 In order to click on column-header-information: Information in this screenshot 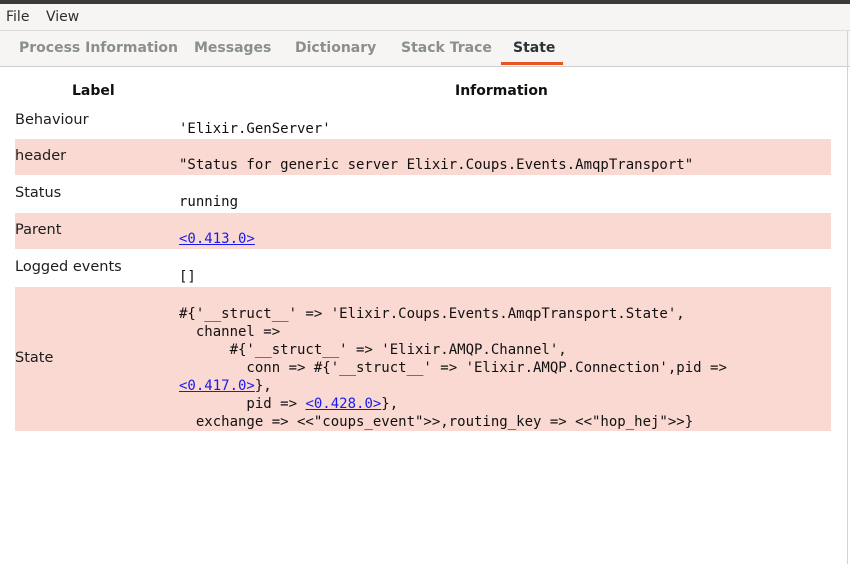, I will do `click(501, 91)`.